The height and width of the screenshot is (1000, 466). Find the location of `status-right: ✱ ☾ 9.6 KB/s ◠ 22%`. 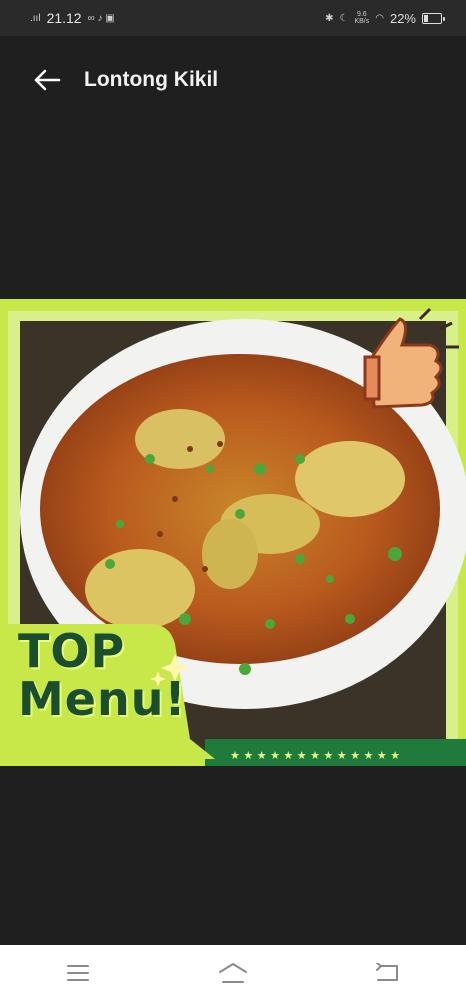

status-right: ✱ ☾ 9.6 KB/s ◠ 22% is located at coordinates (385, 18).